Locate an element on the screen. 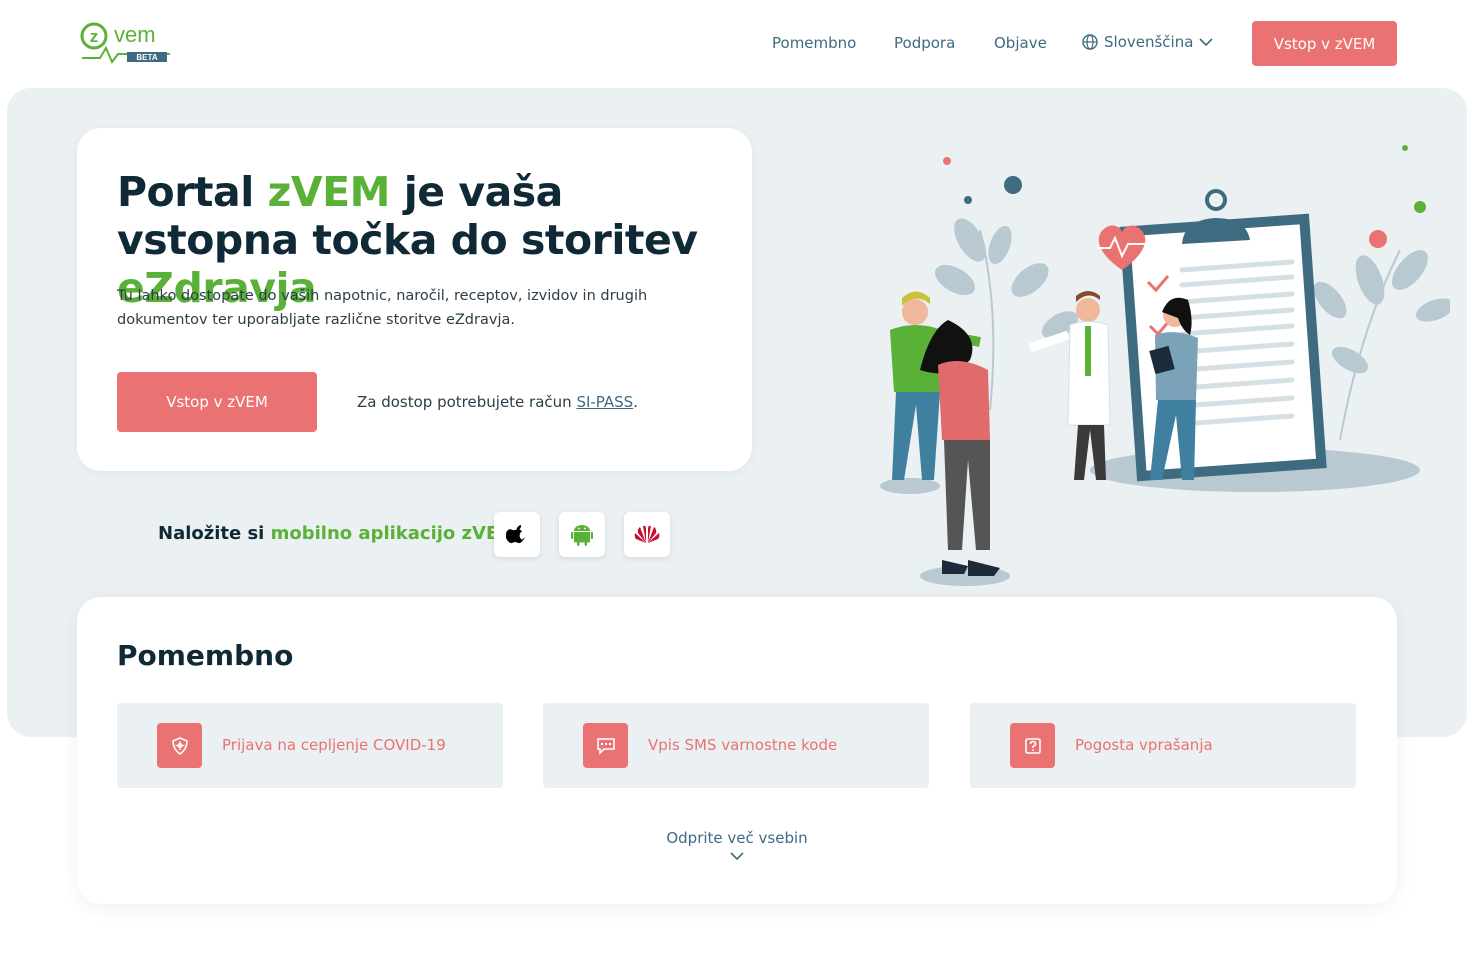 This screenshot has height=955, width=1477. app-store-button is located at coordinates (517, 534).